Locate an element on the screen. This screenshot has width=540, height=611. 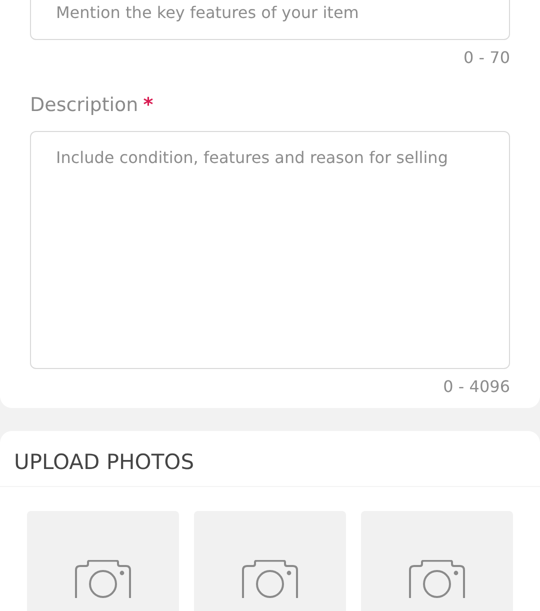
field-label: Description is located at coordinates (84, 105).